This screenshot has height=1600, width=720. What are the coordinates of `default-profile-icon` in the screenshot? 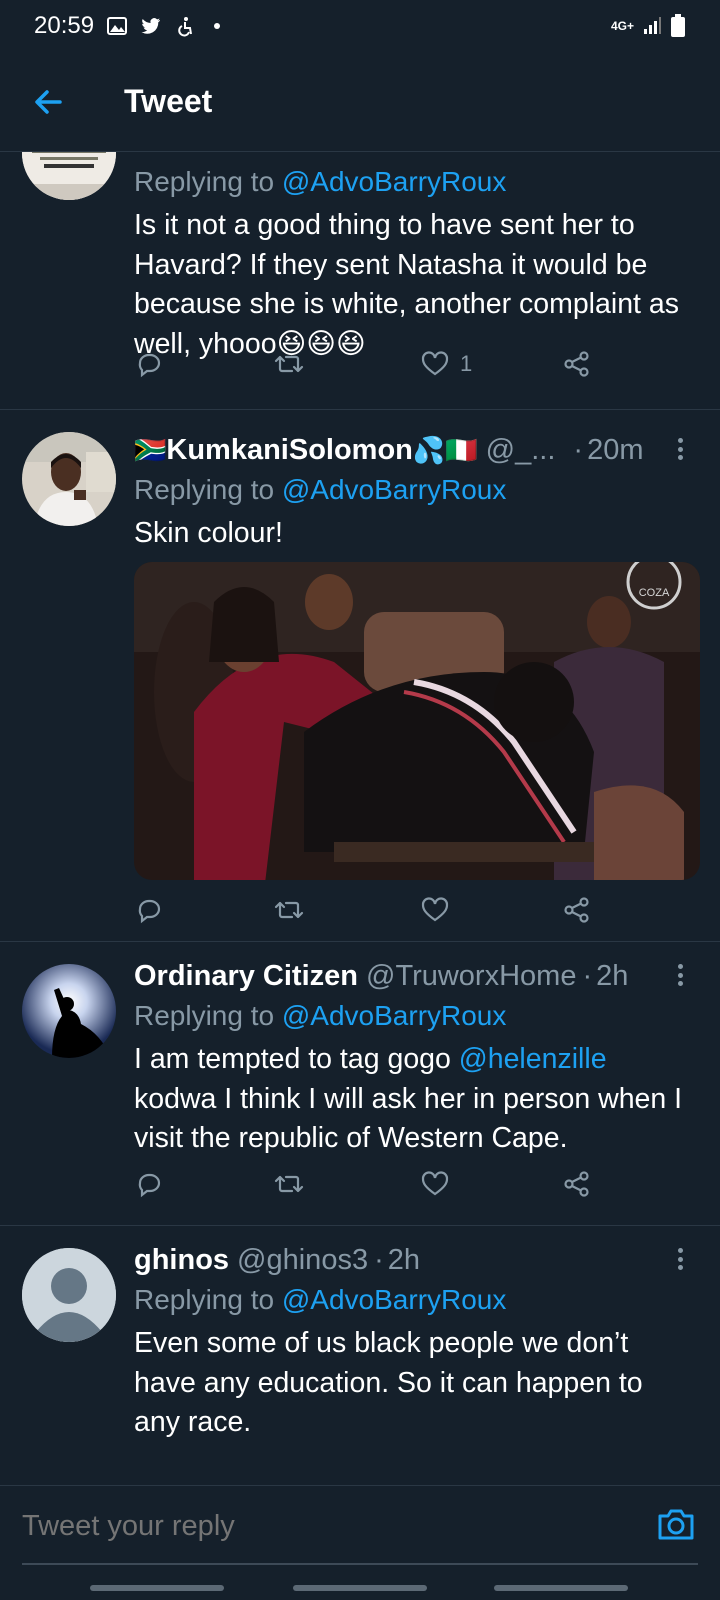 It's located at (69, 1295).